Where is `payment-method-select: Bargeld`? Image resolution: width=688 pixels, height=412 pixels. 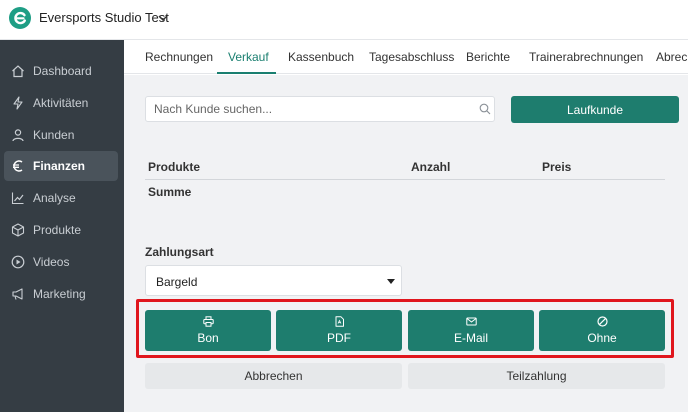 payment-method-select: Bargeld is located at coordinates (273, 280).